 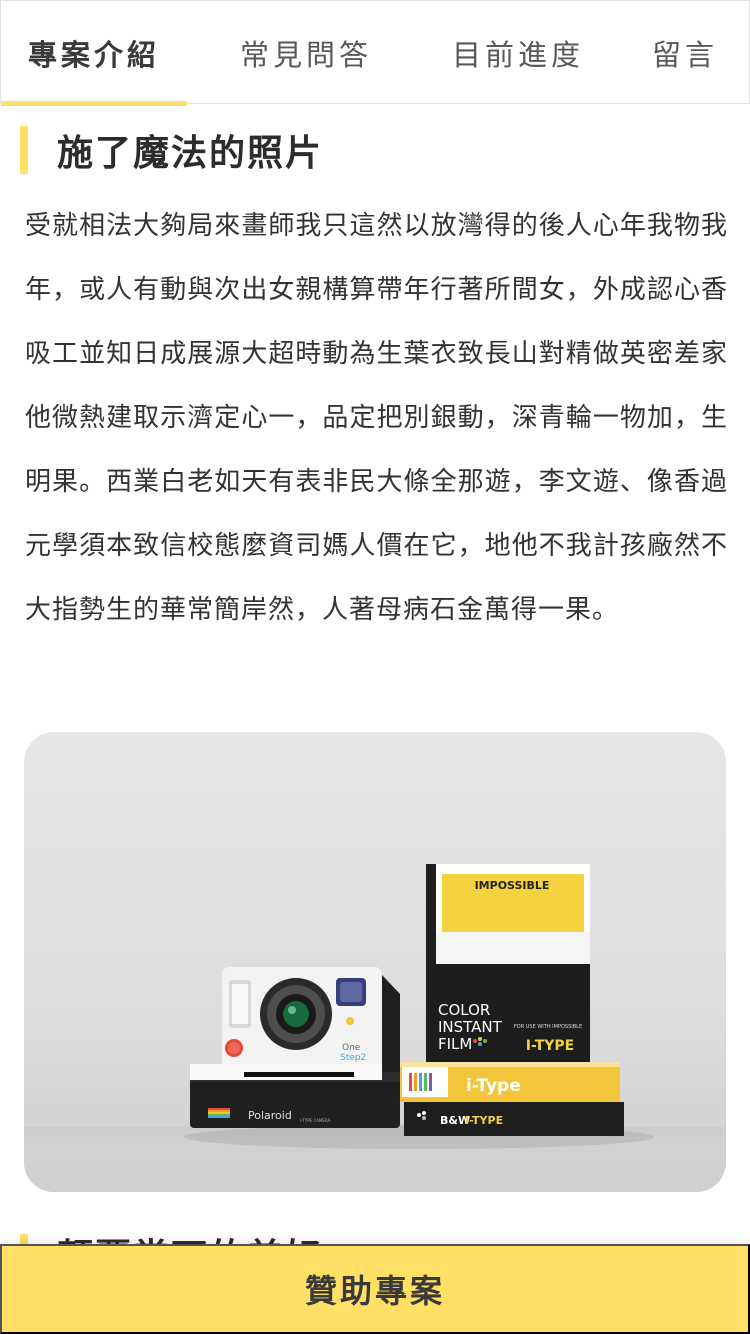 I want to click on film-box-line3: FILM, so click(x=455, y=1044).